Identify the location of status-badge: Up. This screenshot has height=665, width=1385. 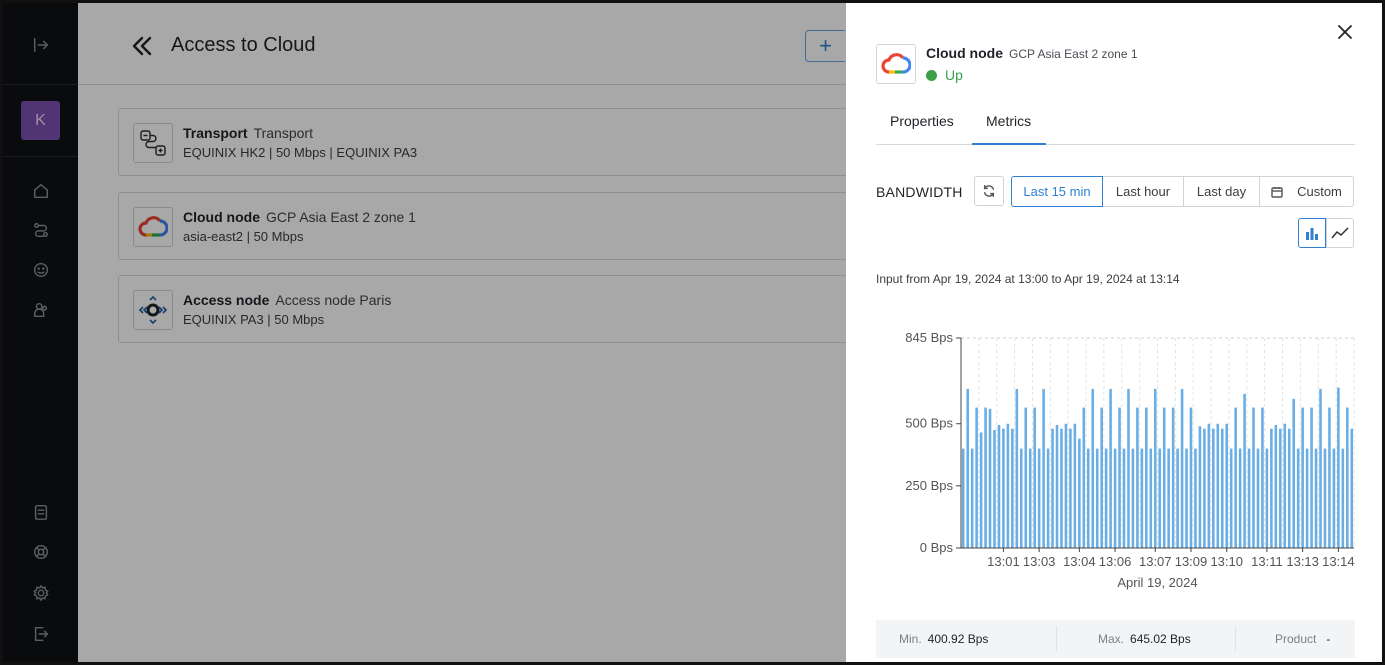
(944, 75).